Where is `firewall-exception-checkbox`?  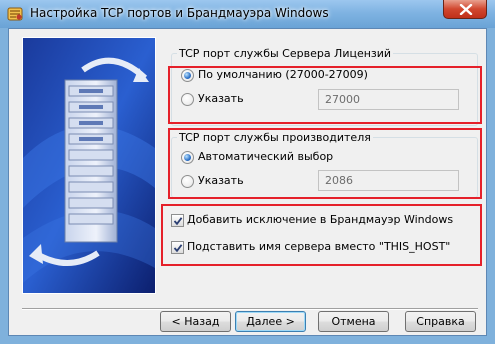
firewall-exception-checkbox is located at coordinates (177, 220).